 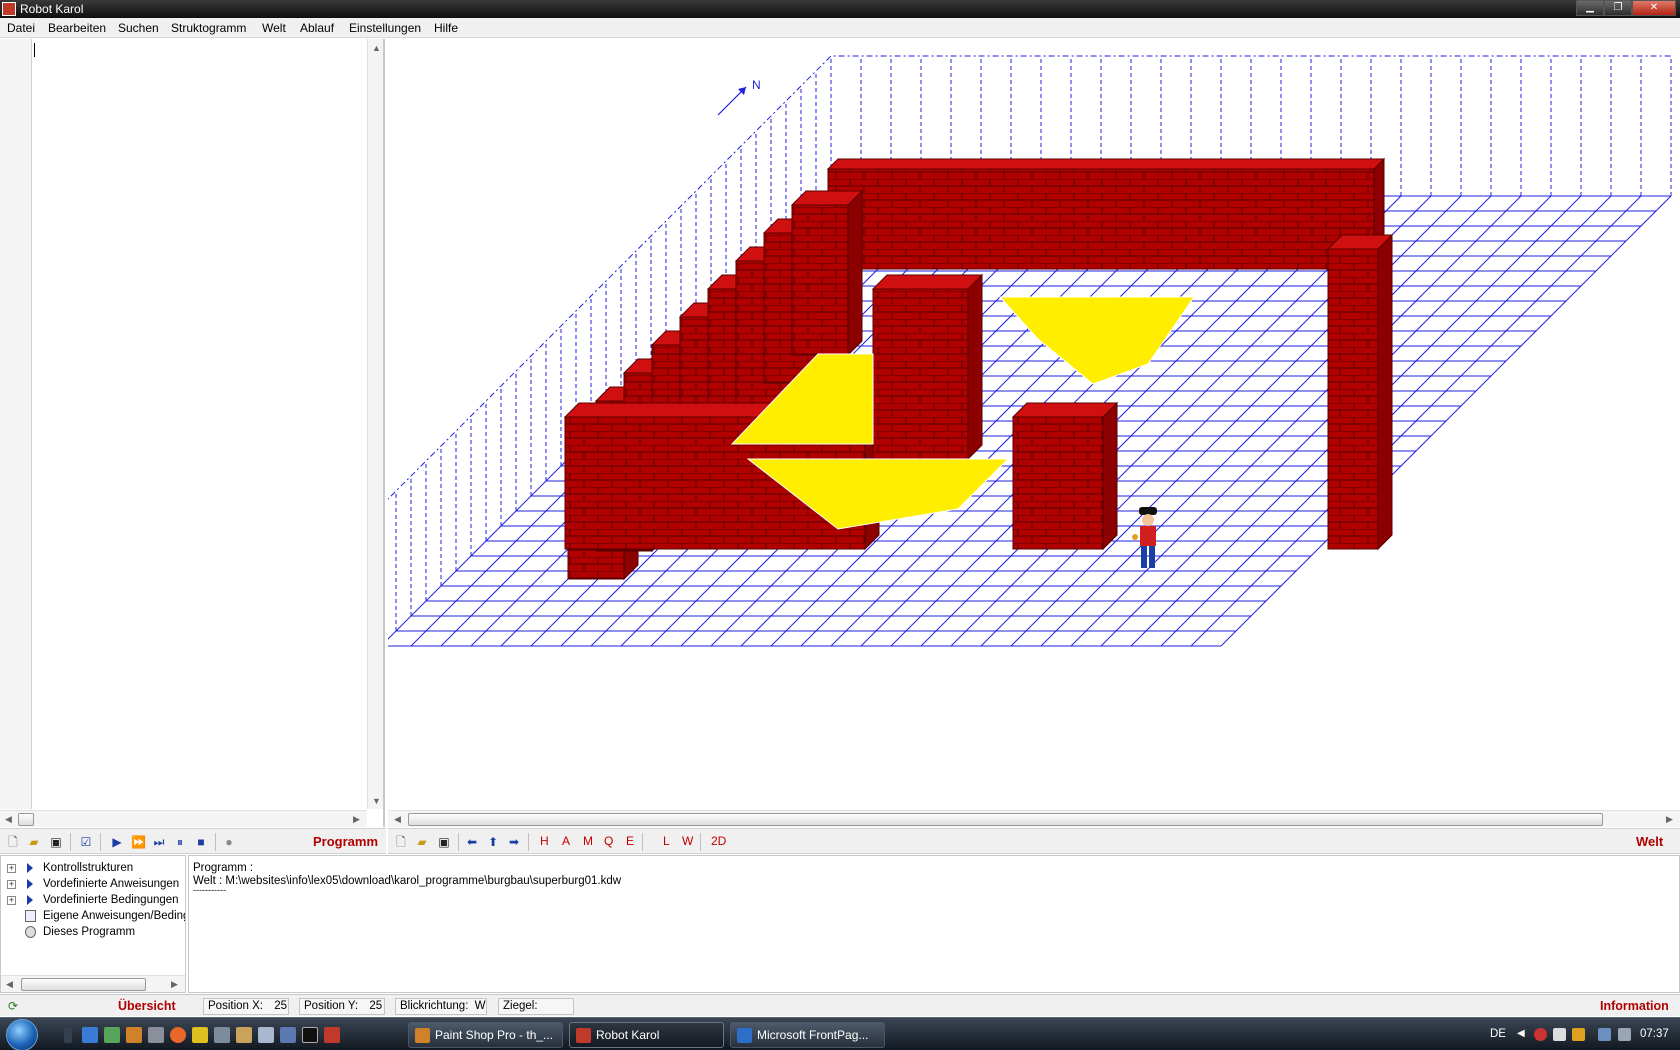 I want to click on tree-item-eigene-anweisungen: Eigene Anweisungen/Bedingungen, so click(x=93, y=917).